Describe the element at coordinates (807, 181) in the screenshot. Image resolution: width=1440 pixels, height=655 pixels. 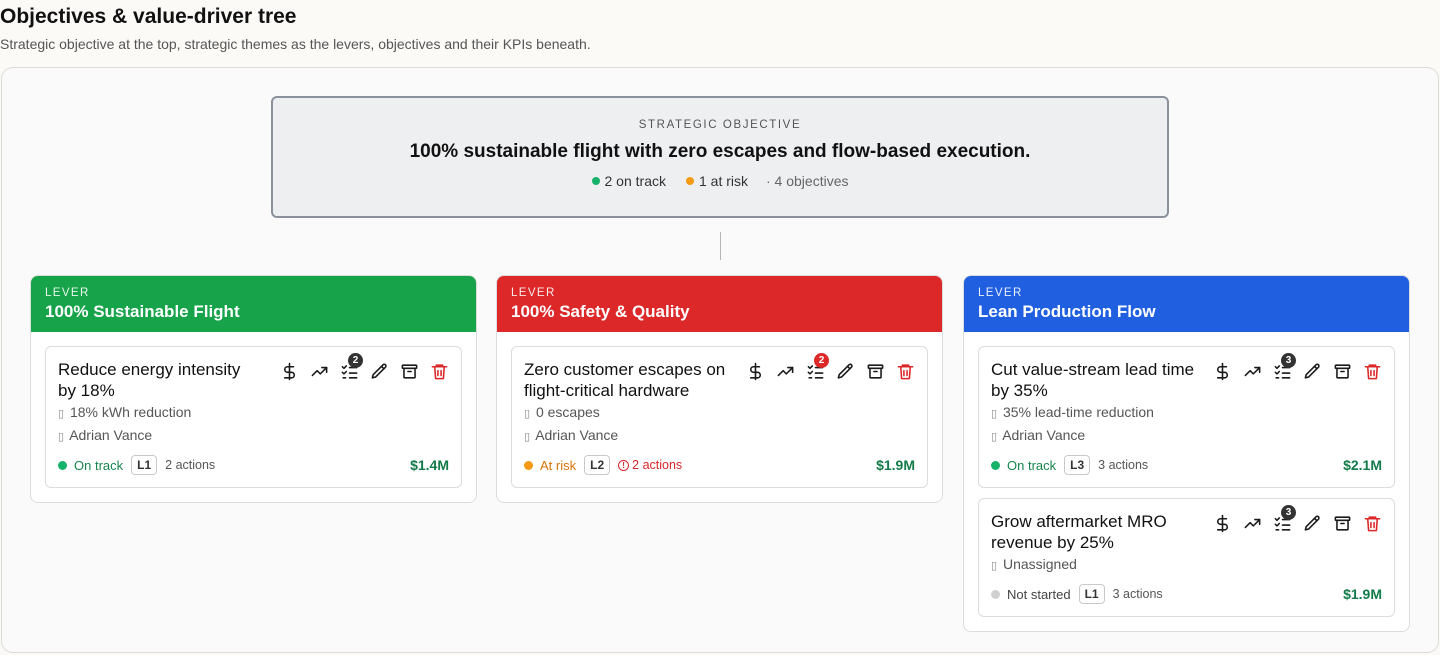
I see `objectives-count: · 4 objectives` at that location.